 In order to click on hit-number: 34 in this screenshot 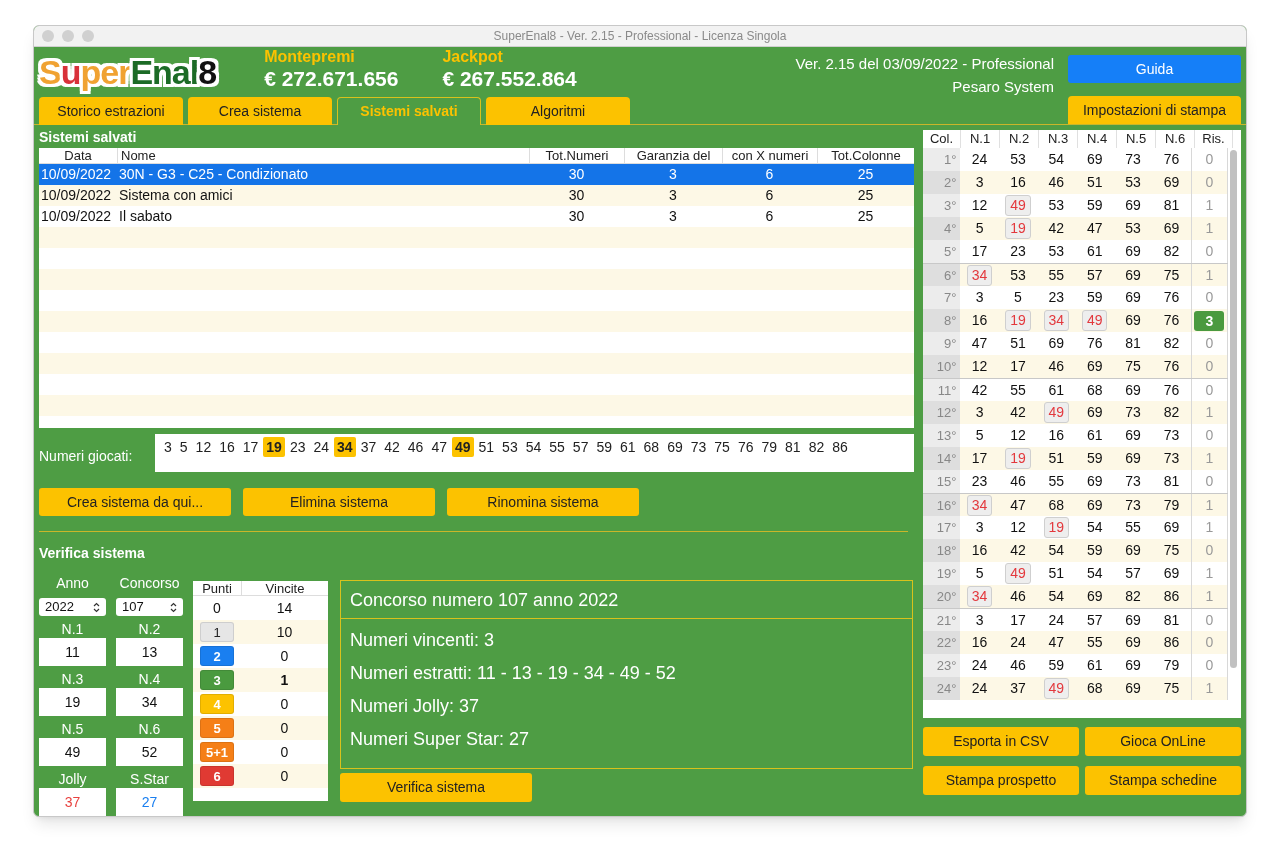, I will do `click(979, 505)`.